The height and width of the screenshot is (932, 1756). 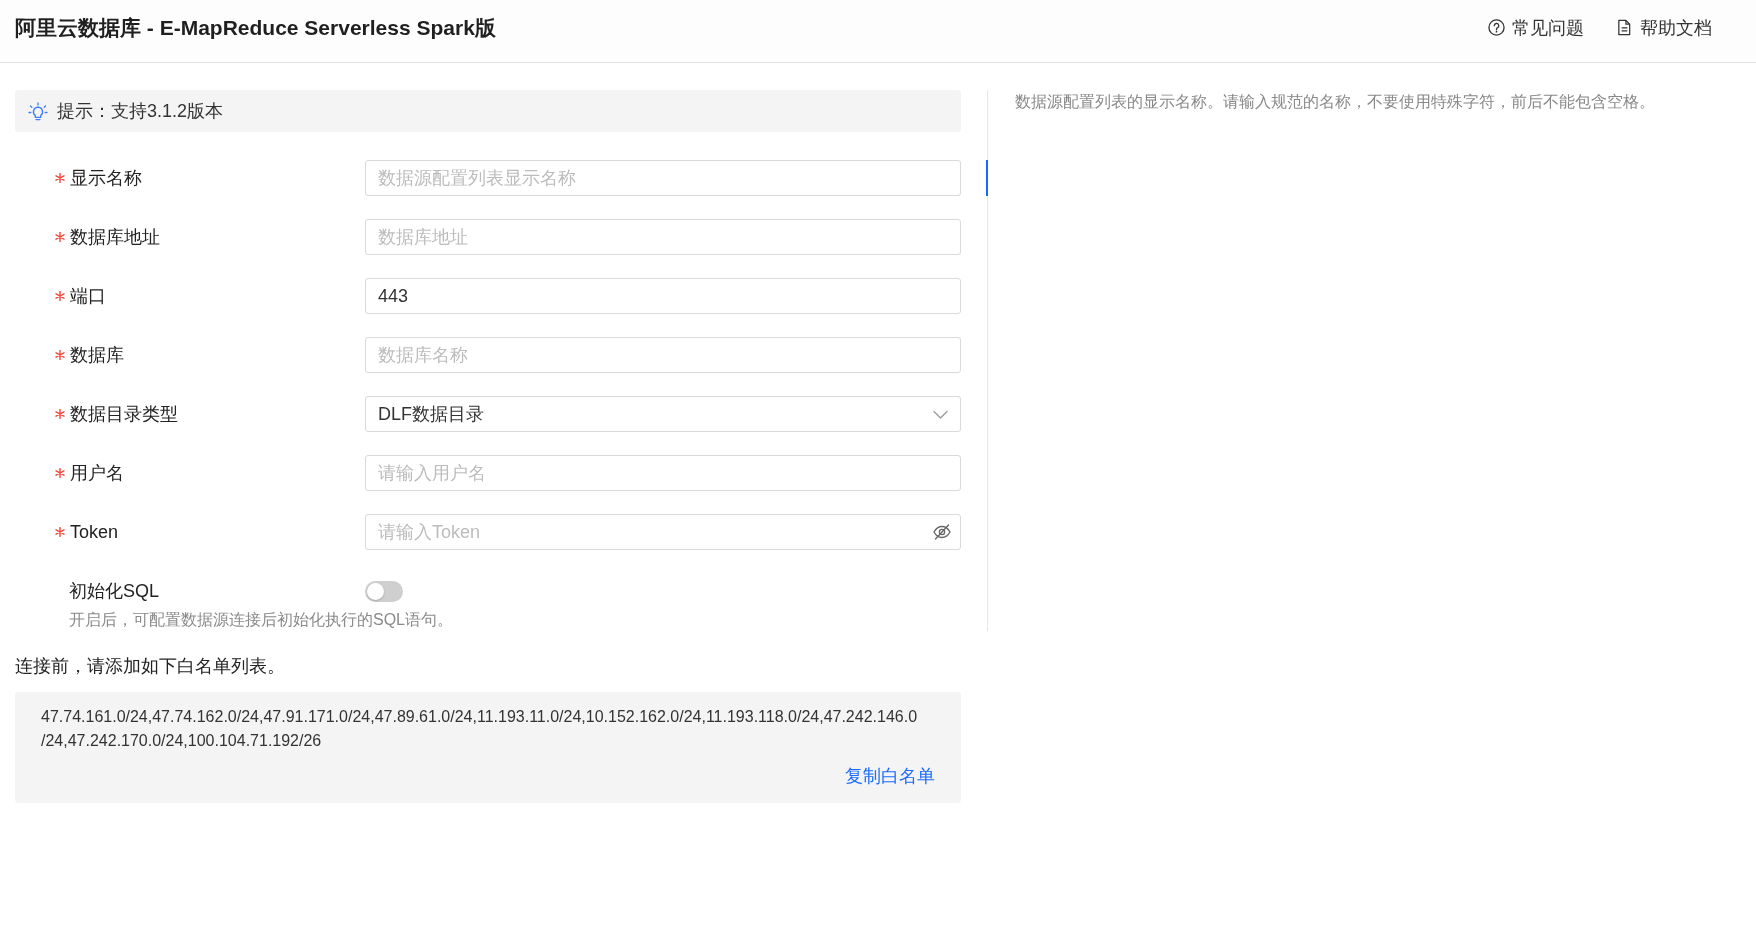 I want to click on hint-text: 提示：支持3.1.2版本, so click(x=140, y=111).